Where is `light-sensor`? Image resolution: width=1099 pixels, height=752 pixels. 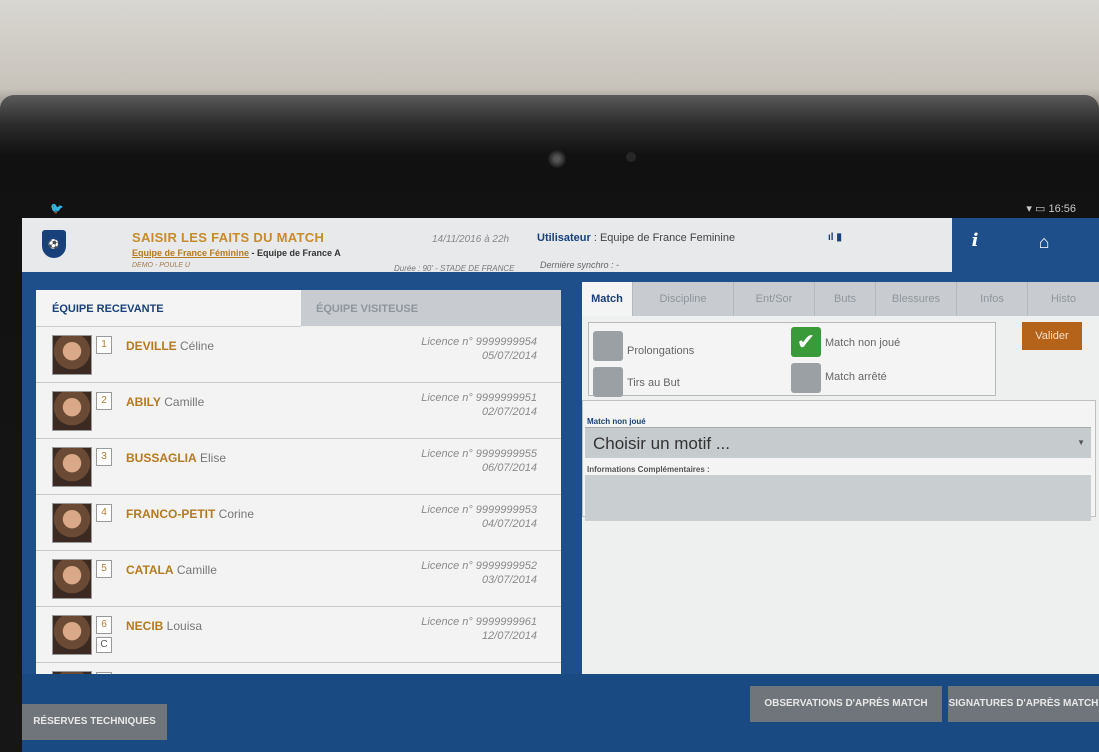
light-sensor is located at coordinates (631, 157).